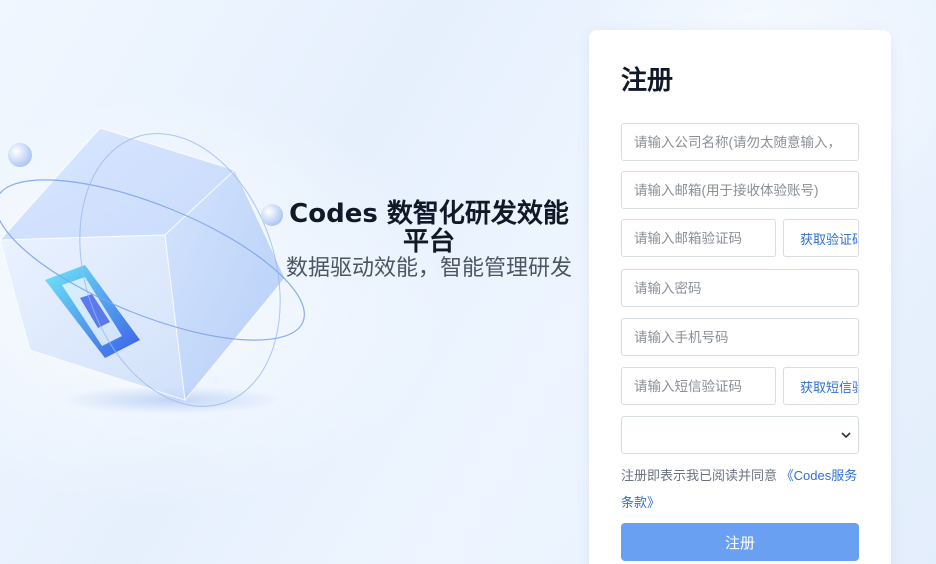 The image size is (936, 564). I want to click on company-name-input, so click(740, 142).